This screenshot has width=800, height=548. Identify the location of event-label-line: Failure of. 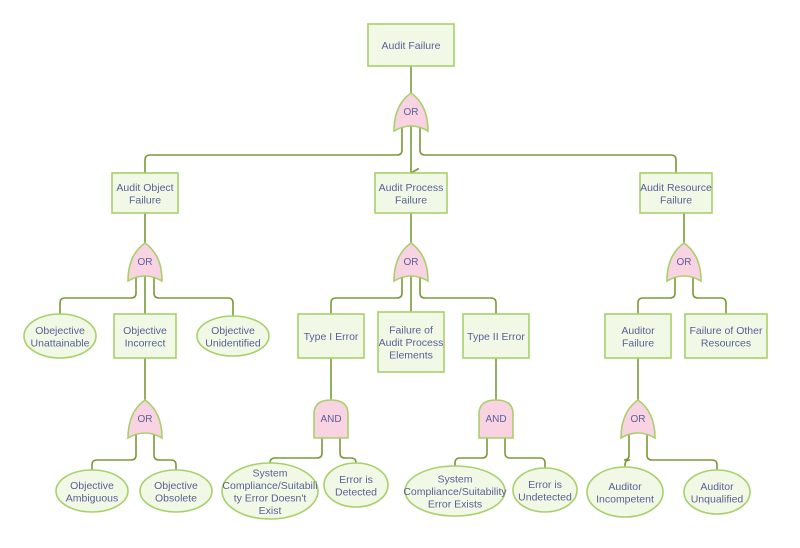
(411, 331).